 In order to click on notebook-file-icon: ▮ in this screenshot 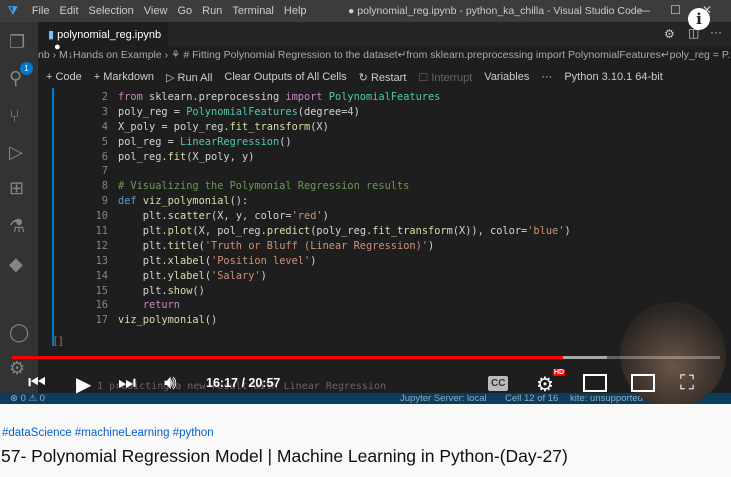, I will do `click(53, 35)`.